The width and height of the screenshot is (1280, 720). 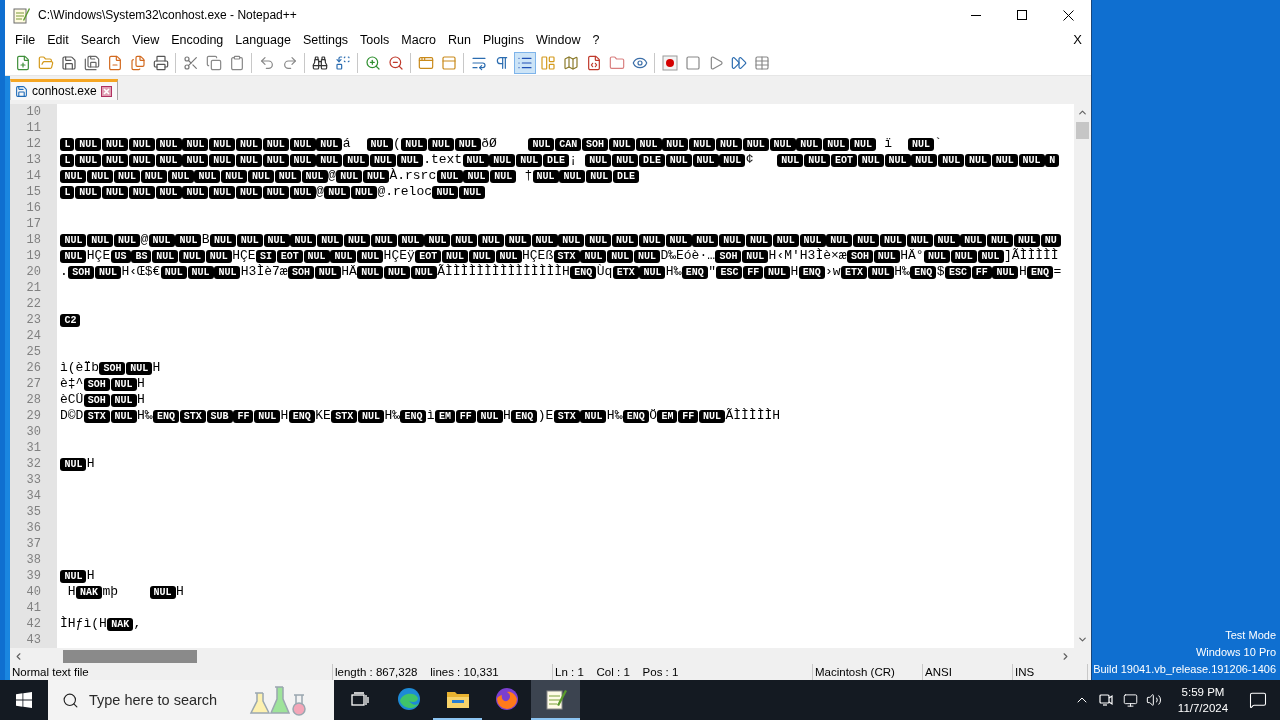 I want to click on code-text: (, so click(x=396, y=144).